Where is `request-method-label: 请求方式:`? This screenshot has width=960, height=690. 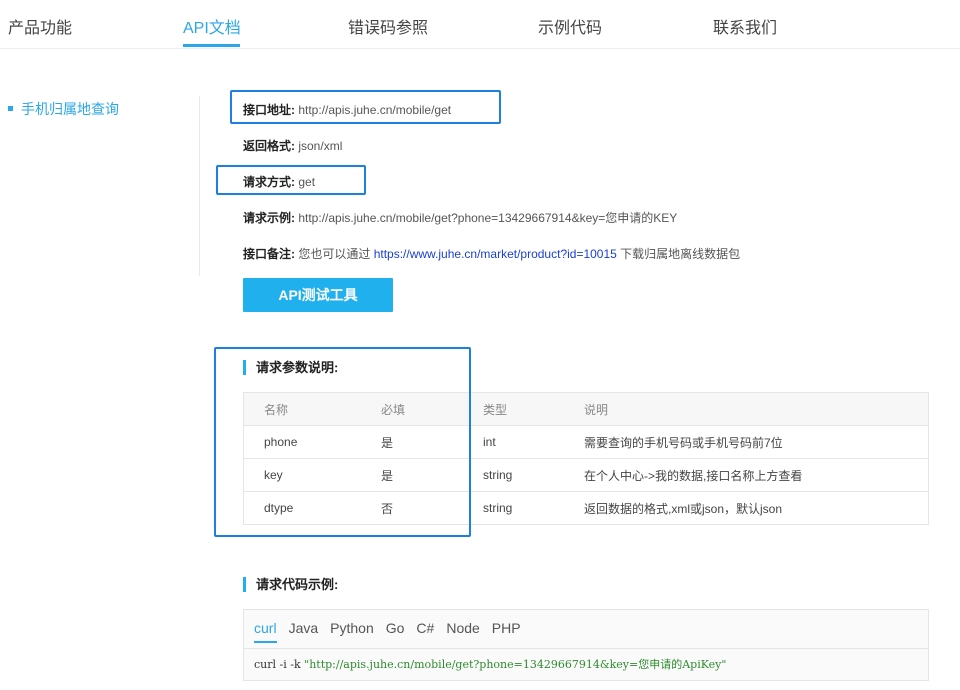 request-method-label: 请求方式: is located at coordinates (269, 182).